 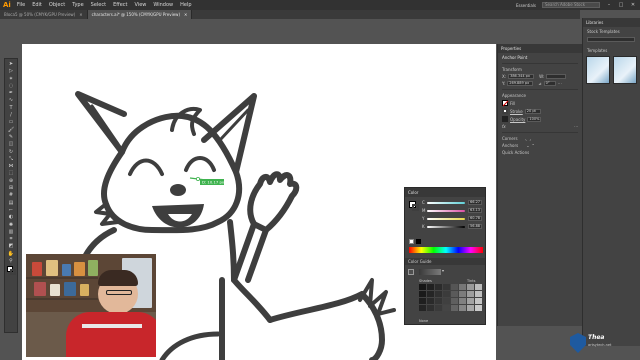 What do you see at coordinates (445, 192) in the screenshot?
I see `color-tab: Color` at bounding box center [445, 192].